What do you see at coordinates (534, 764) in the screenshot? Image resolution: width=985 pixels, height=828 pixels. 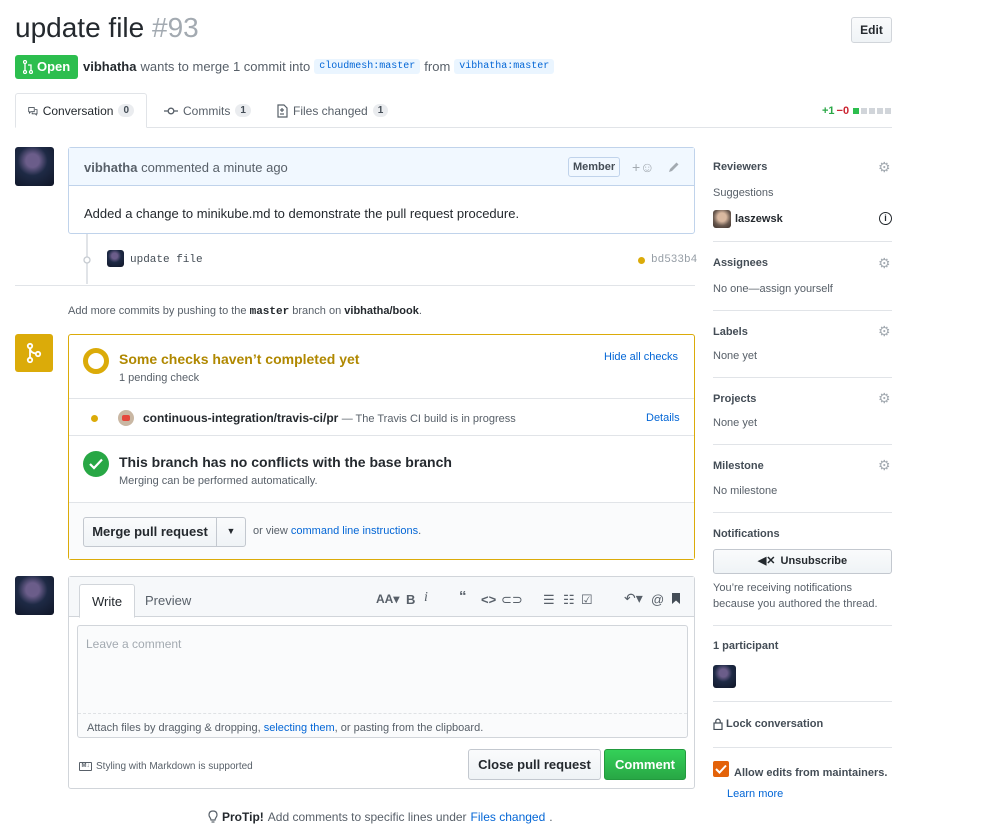 I see `close-pr-button: Close pull request` at bounding box center [534, 764].